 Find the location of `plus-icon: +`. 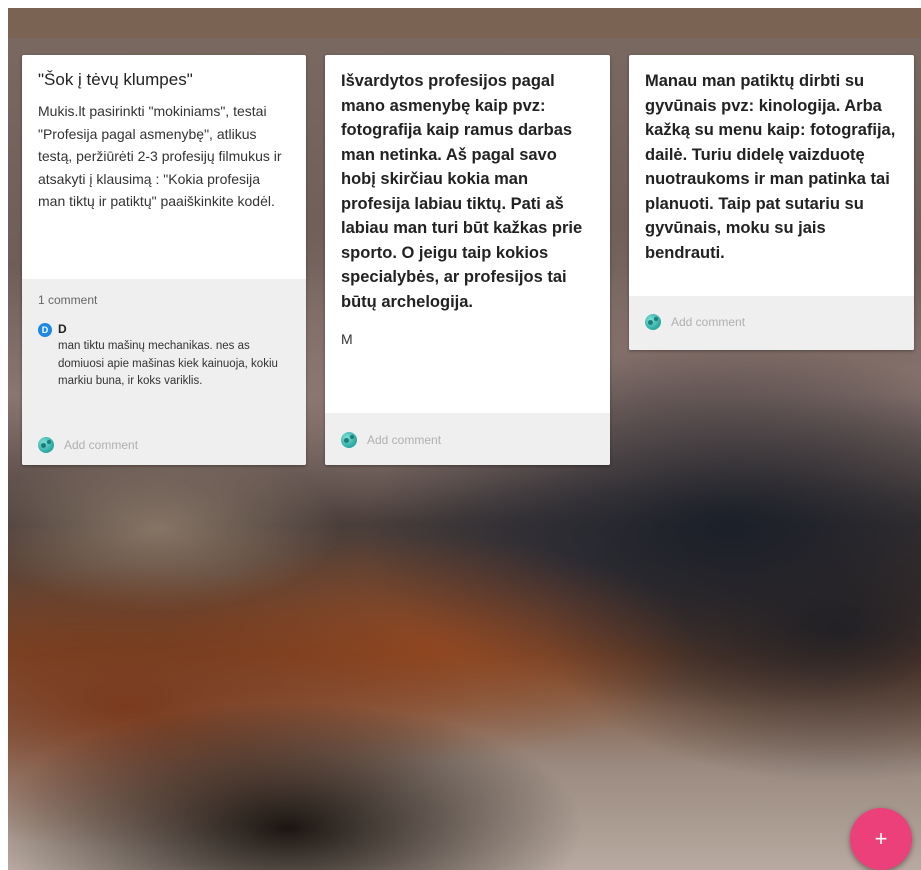

plus-icon: + is located at coordinates (881, 838).